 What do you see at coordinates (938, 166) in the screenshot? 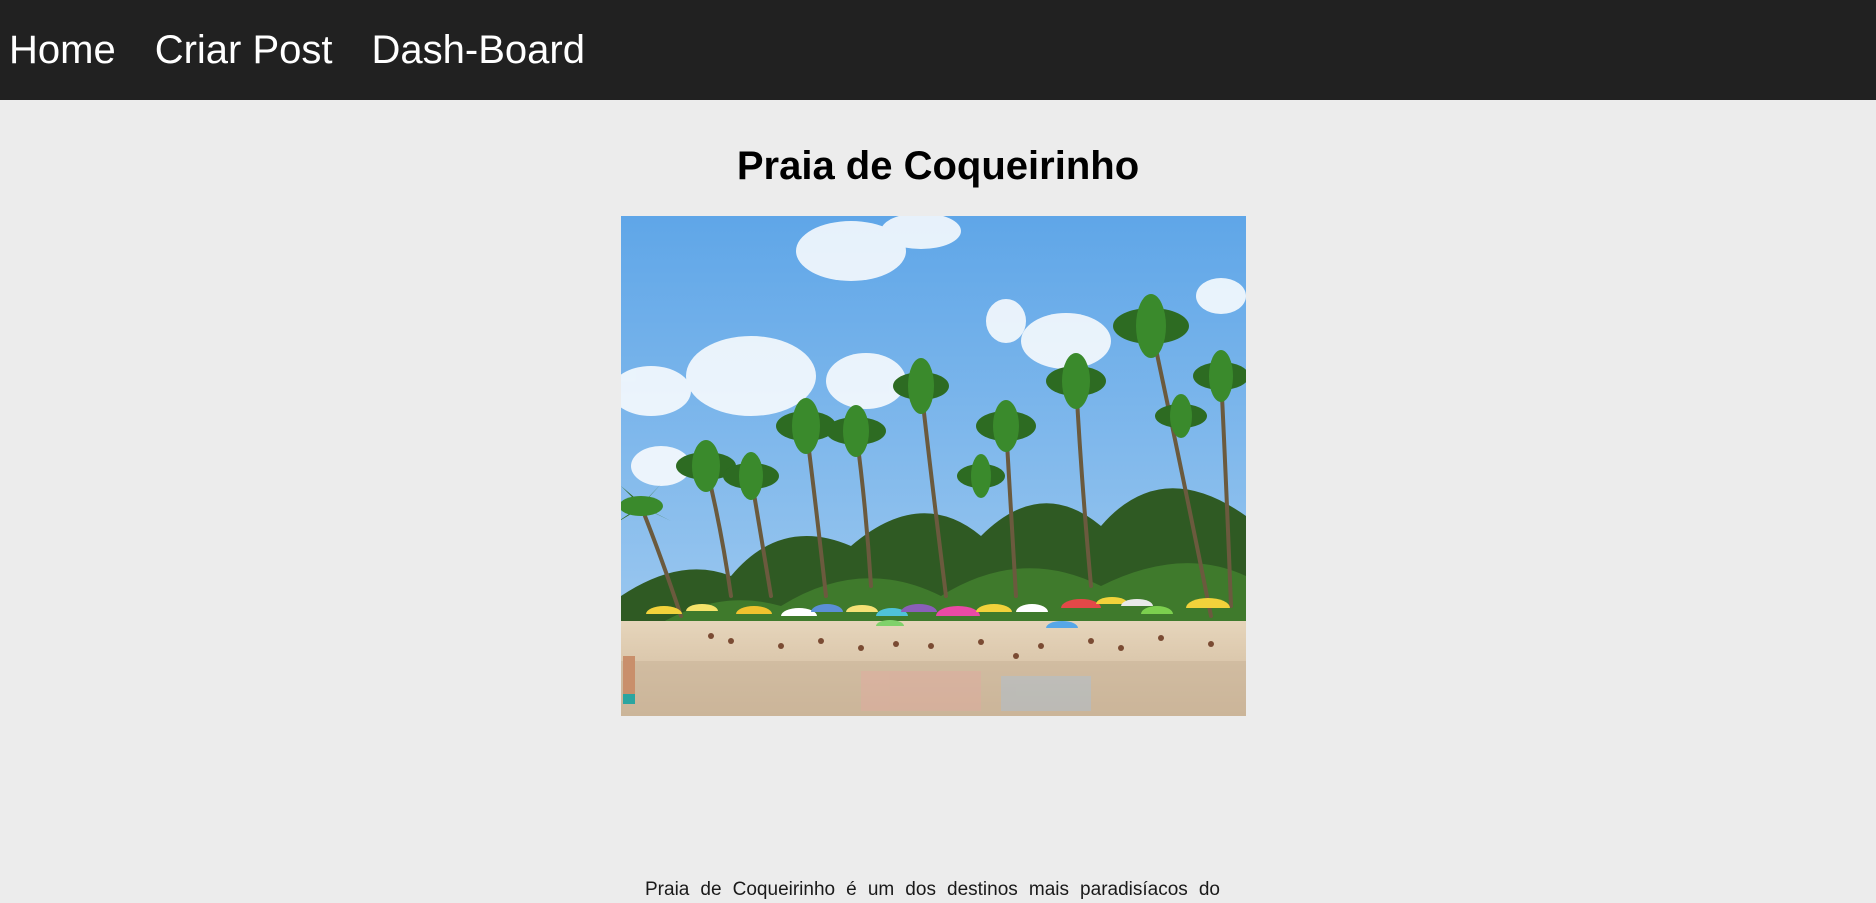
I see `post-title: Praia de Coqueirinho` at bounding box center [938, 166].